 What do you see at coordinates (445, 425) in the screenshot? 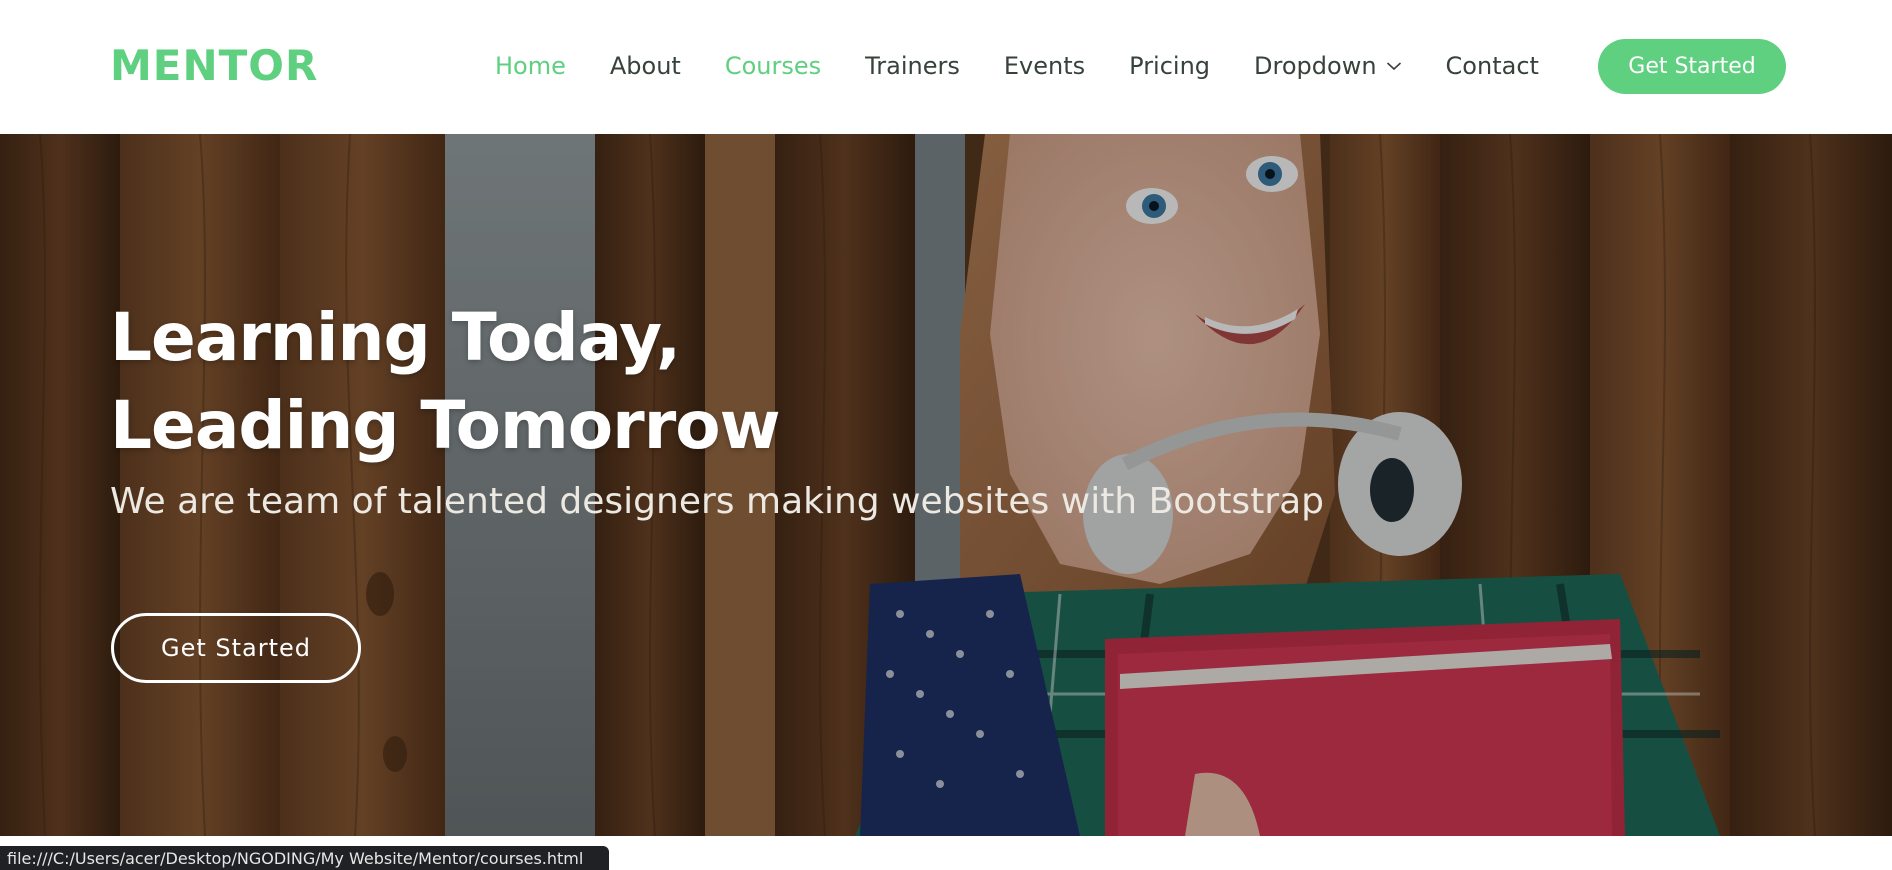
I see `hero-title-line-2: Leading Tomorrow` at bounding box center [445, 425].